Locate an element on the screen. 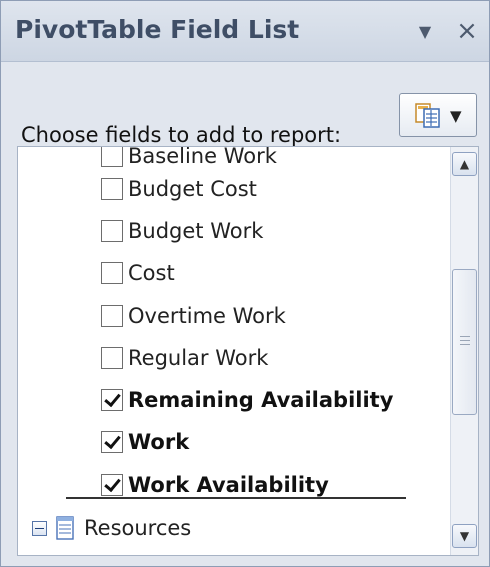 This screenshot has height=567, width=490. field-item-budget-cost: Budget Cost is located at coordinates (179, 189).